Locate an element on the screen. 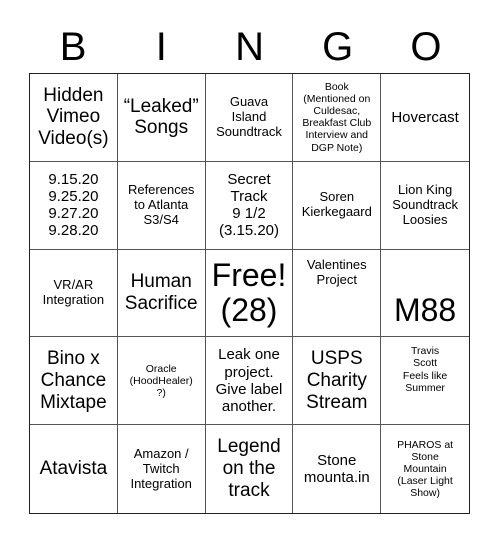  bingo-cell: Secret Track 9 1/2 (3.15.20) is located at coordinates (249, 205).